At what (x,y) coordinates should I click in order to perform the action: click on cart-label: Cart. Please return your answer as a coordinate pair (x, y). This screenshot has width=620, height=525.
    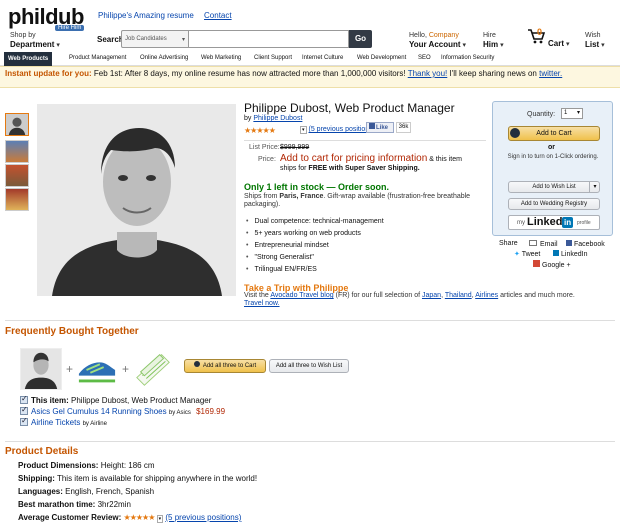
    Looking at the image, I should click on (556, 43).